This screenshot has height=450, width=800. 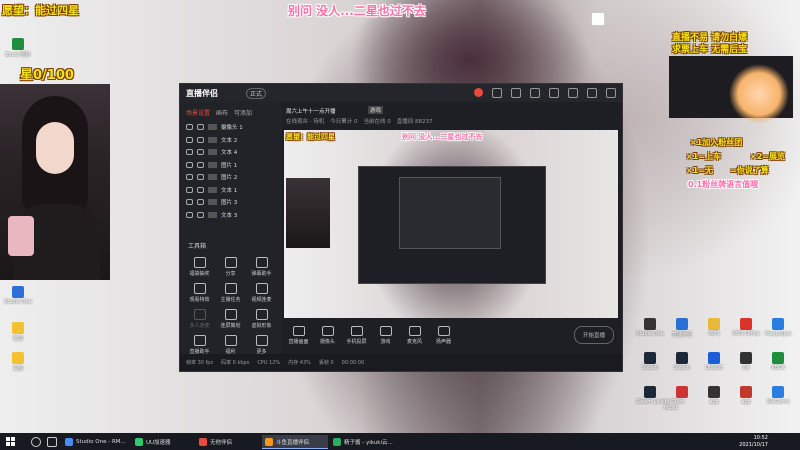 What do you see at coordinates (202, 93) in the screenshot?
I see `app-logo: 直播伴侣` at bounding box center [202, 93].